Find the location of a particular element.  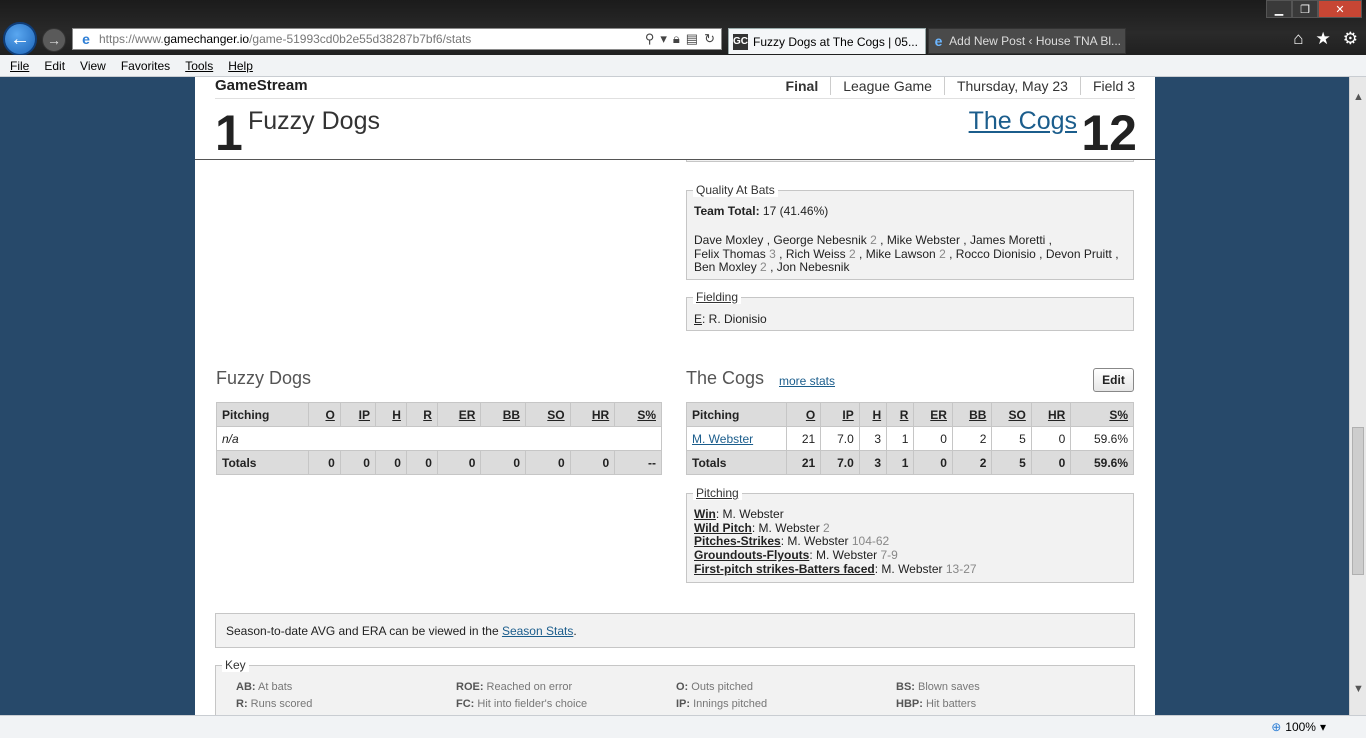

pitching-legend: Pitching is located at coordinates (717, 493).